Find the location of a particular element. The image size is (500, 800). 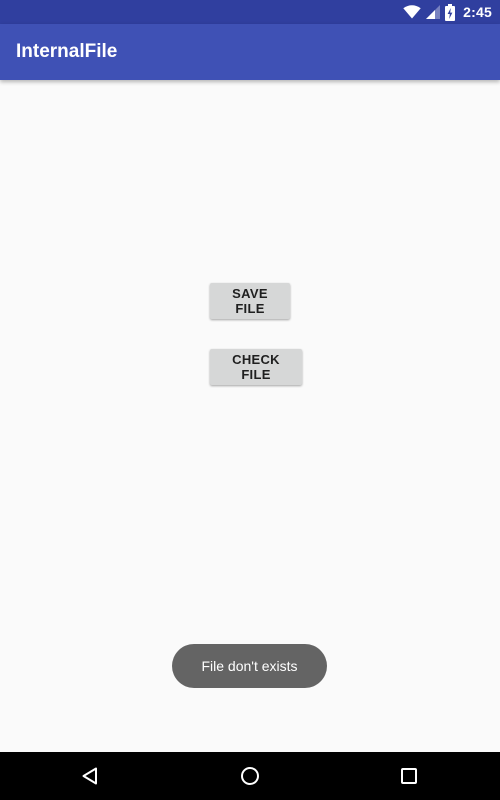

app-title: InternalFile is located at coordinates (67, 51).